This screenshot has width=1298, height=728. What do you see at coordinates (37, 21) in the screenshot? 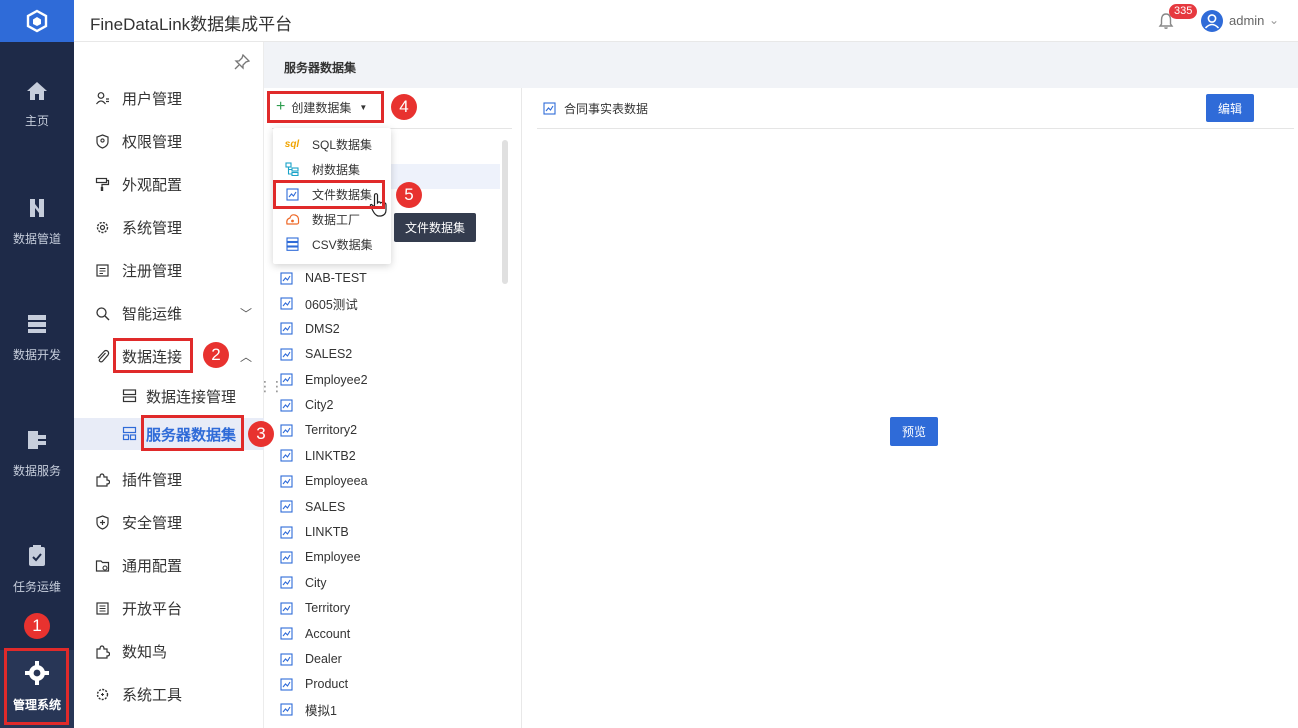
I see `app-logo` at bounding box center [37, 21].